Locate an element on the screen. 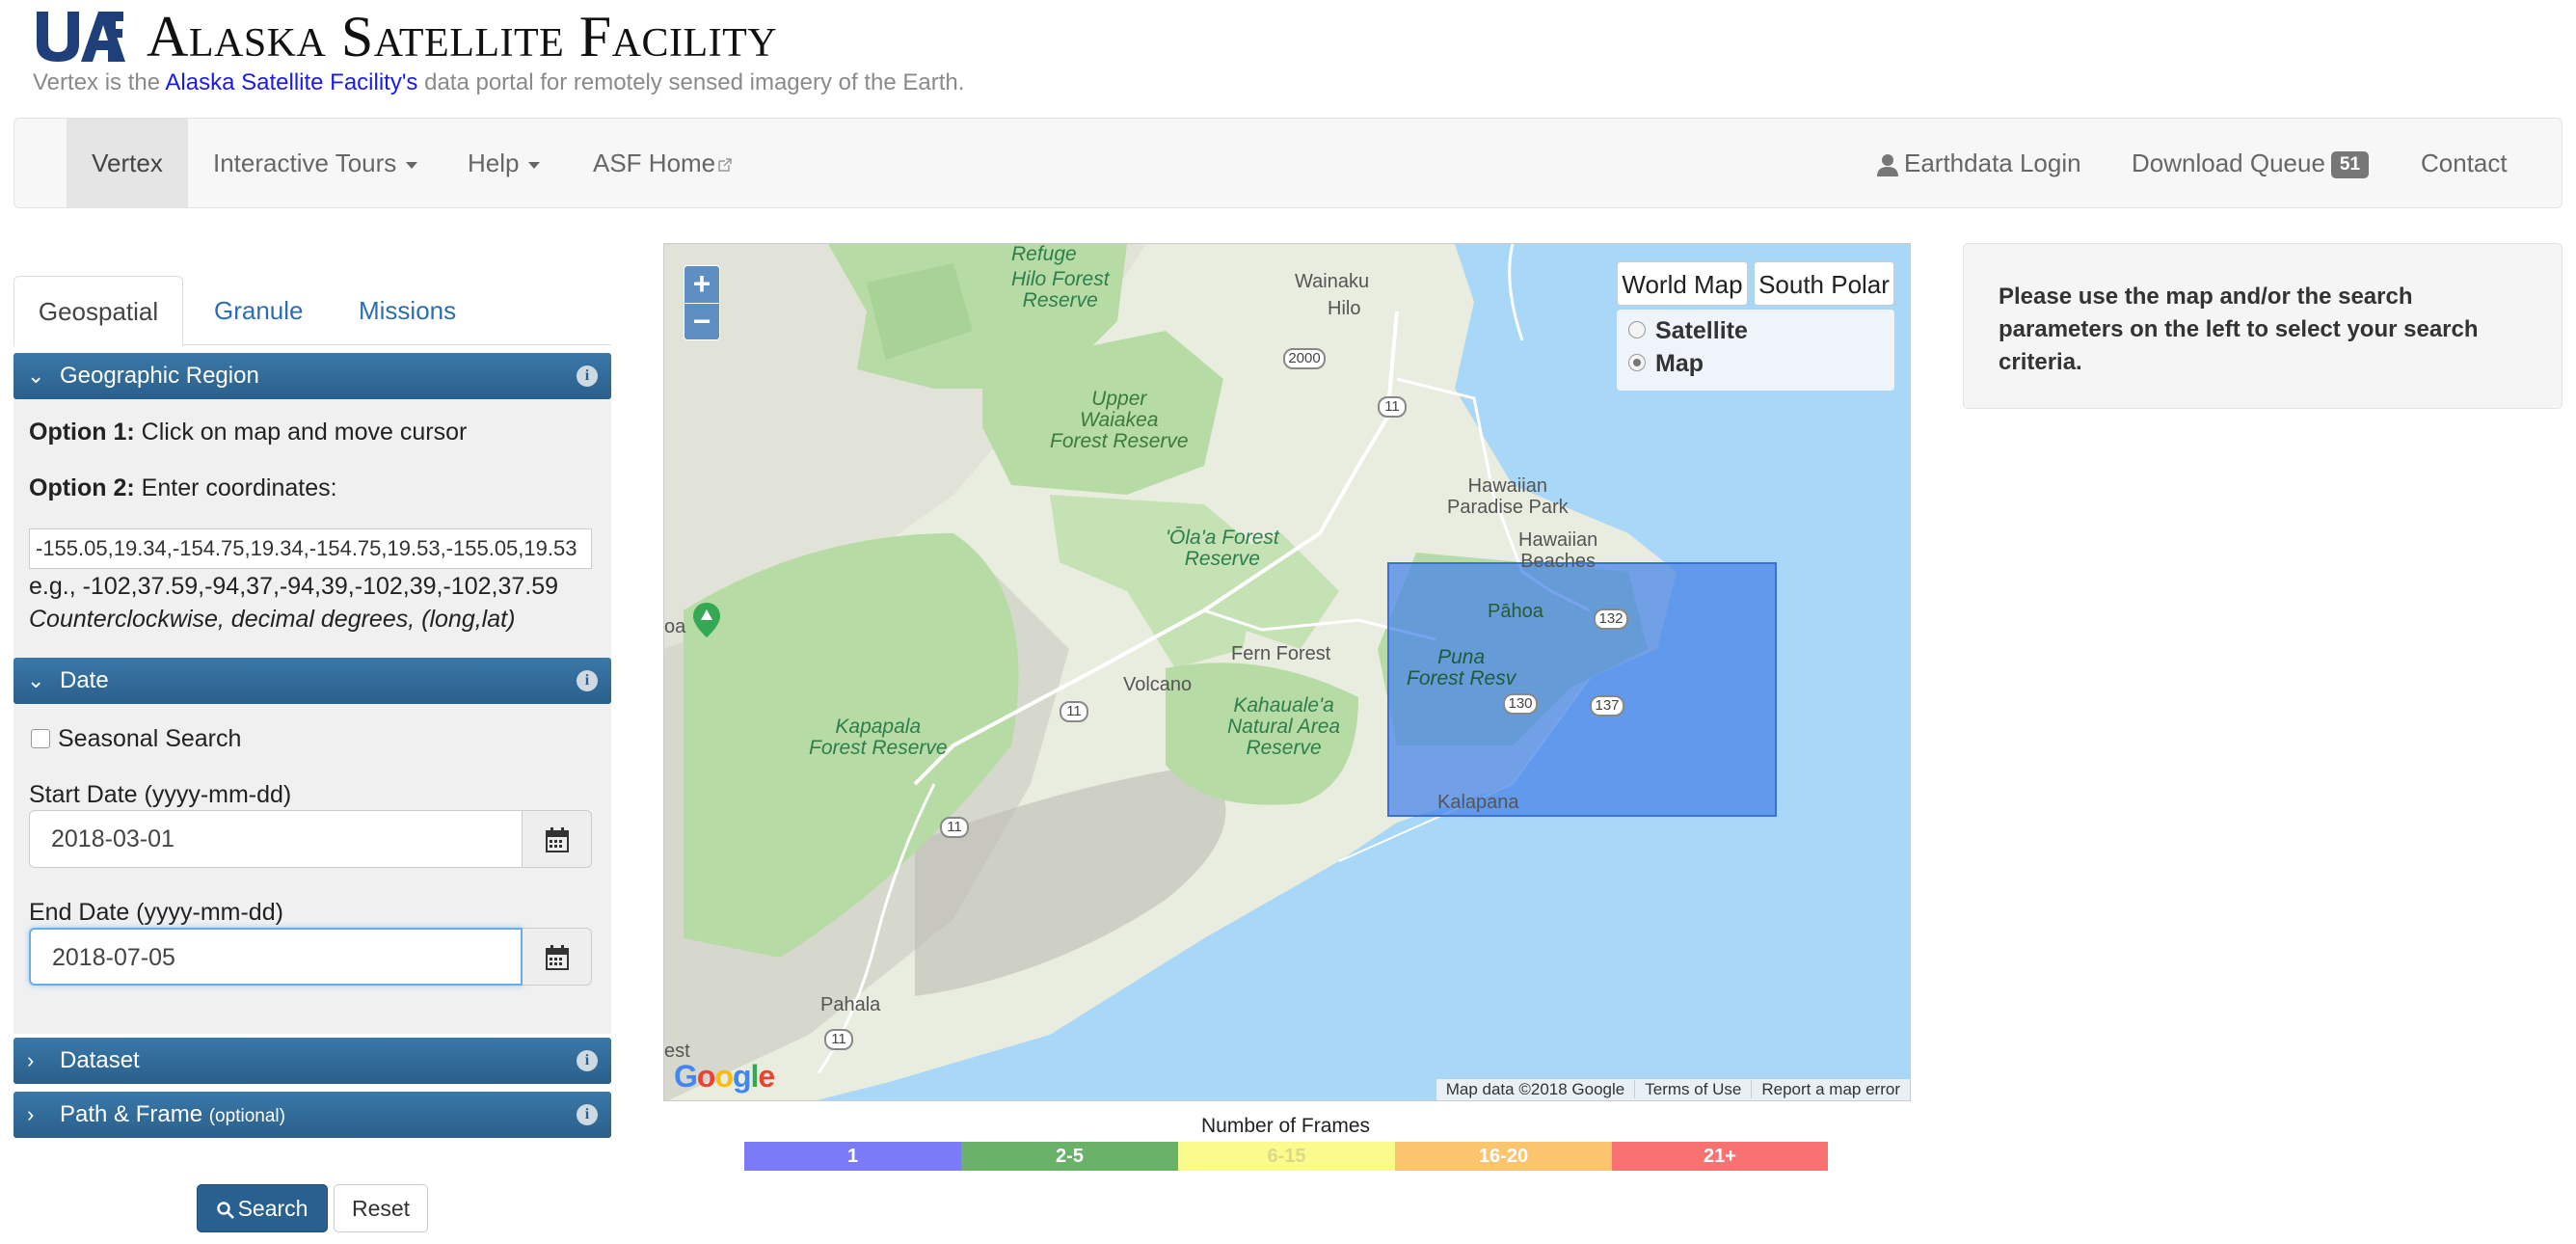 The height and width of the screenshot is (1244, 2576). asf-link: Alaska Satellite Facility's is located at coordinates (291, 82).